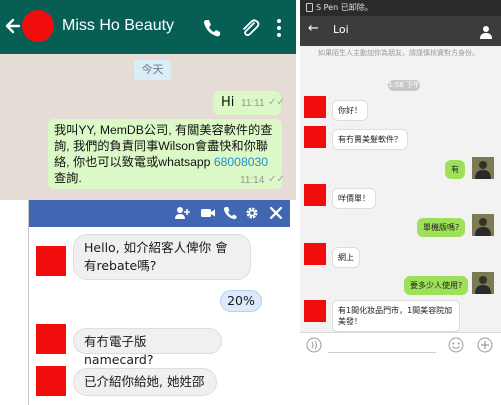 This screenshot has height=405, width=501. Describe the element at coordinates (455, 169) in the screenshot. I see `outgoing-message: 有` at that location.